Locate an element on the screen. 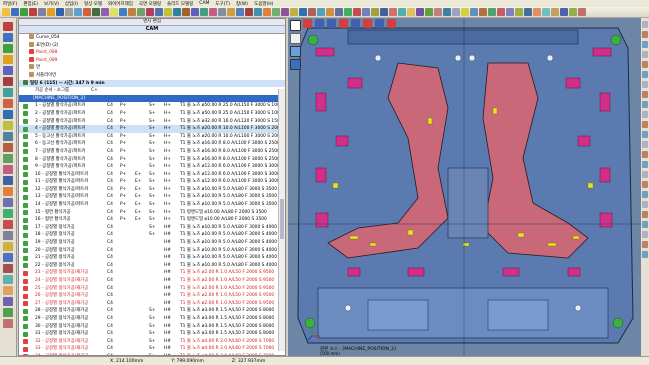 Image resolution: width=649 pixels, height=365 pixels. tab-cam: CAM is located at coordinates (152, 30).